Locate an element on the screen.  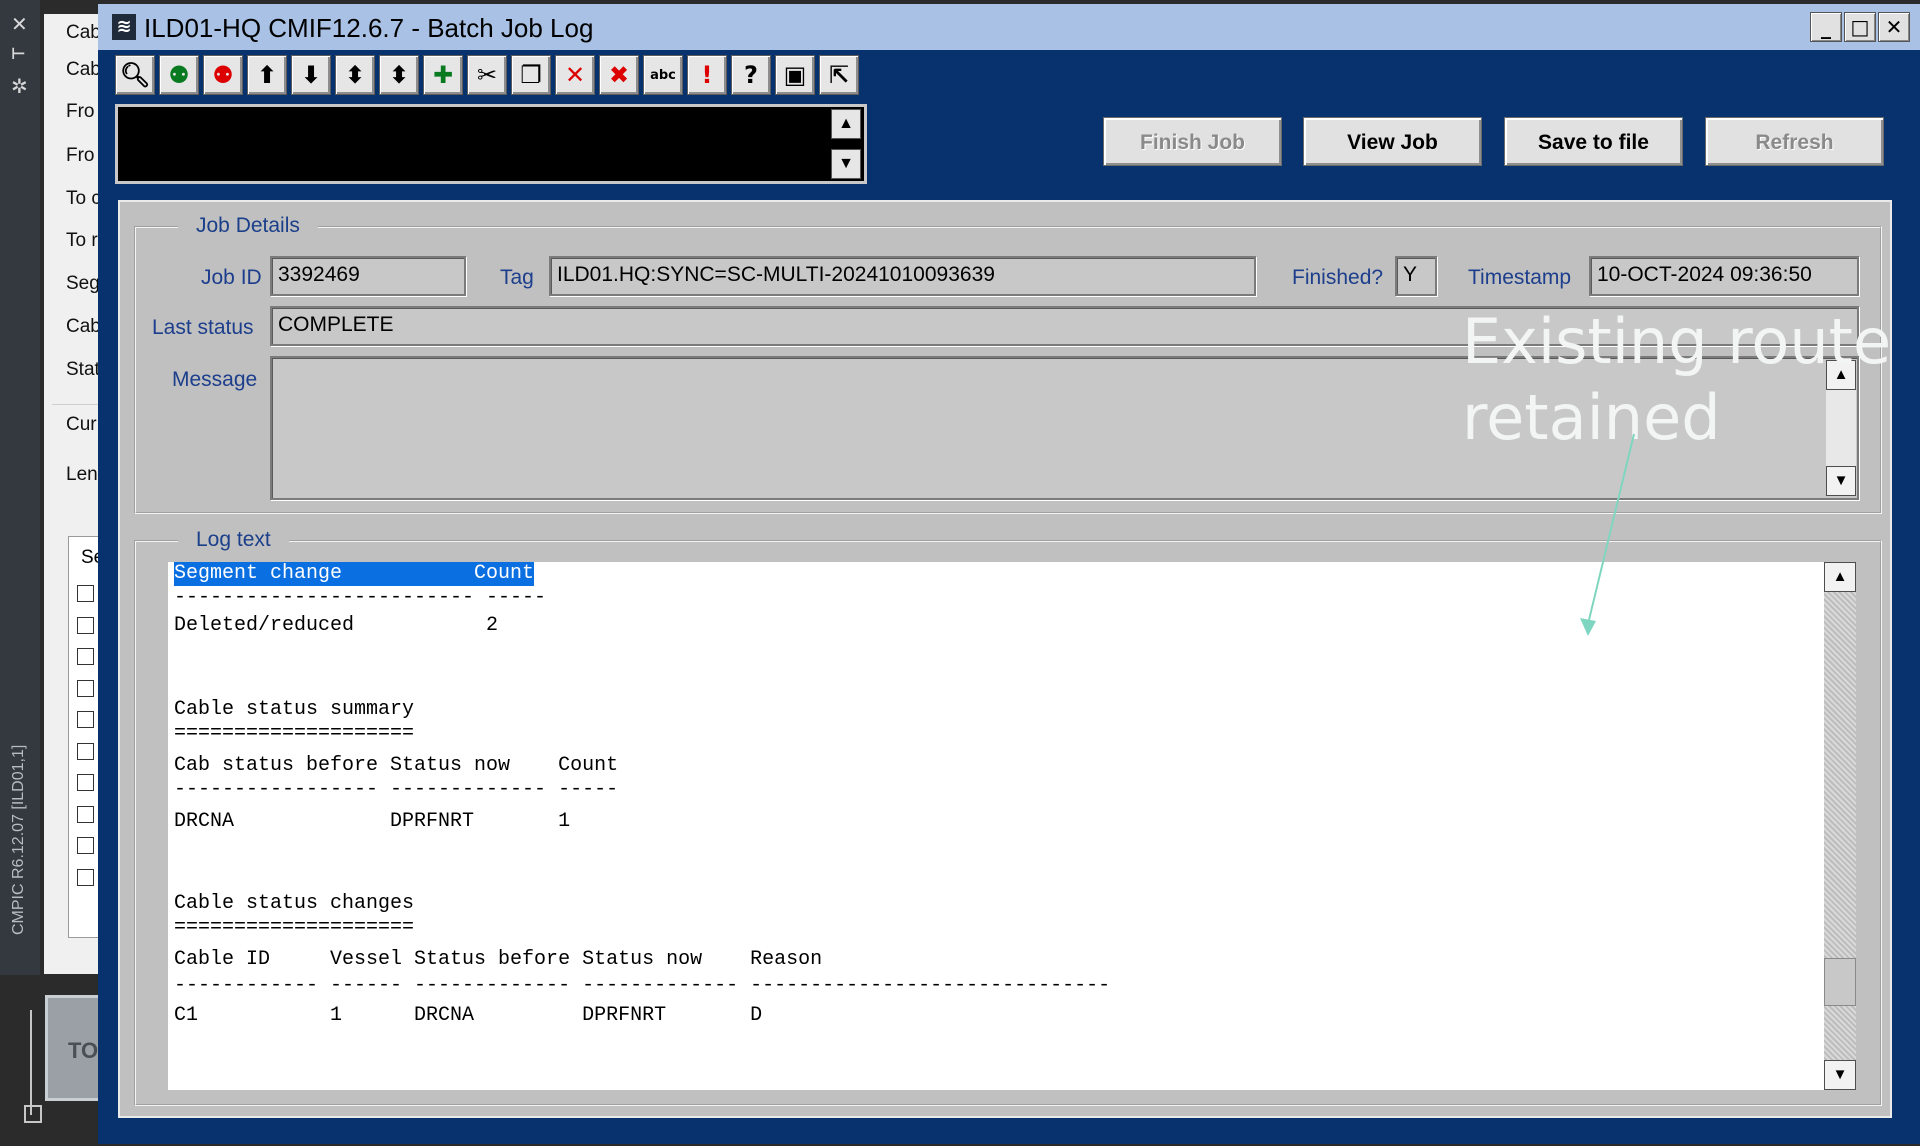
toolbar: 🔍︎ ⚉ ⚉ ⬆ ⬇ ⬍ ⬍ ✚ ✂ ❐ ✕ ✖ abc ! ? ▣ ⇱ is located at coordinates (489, 76).